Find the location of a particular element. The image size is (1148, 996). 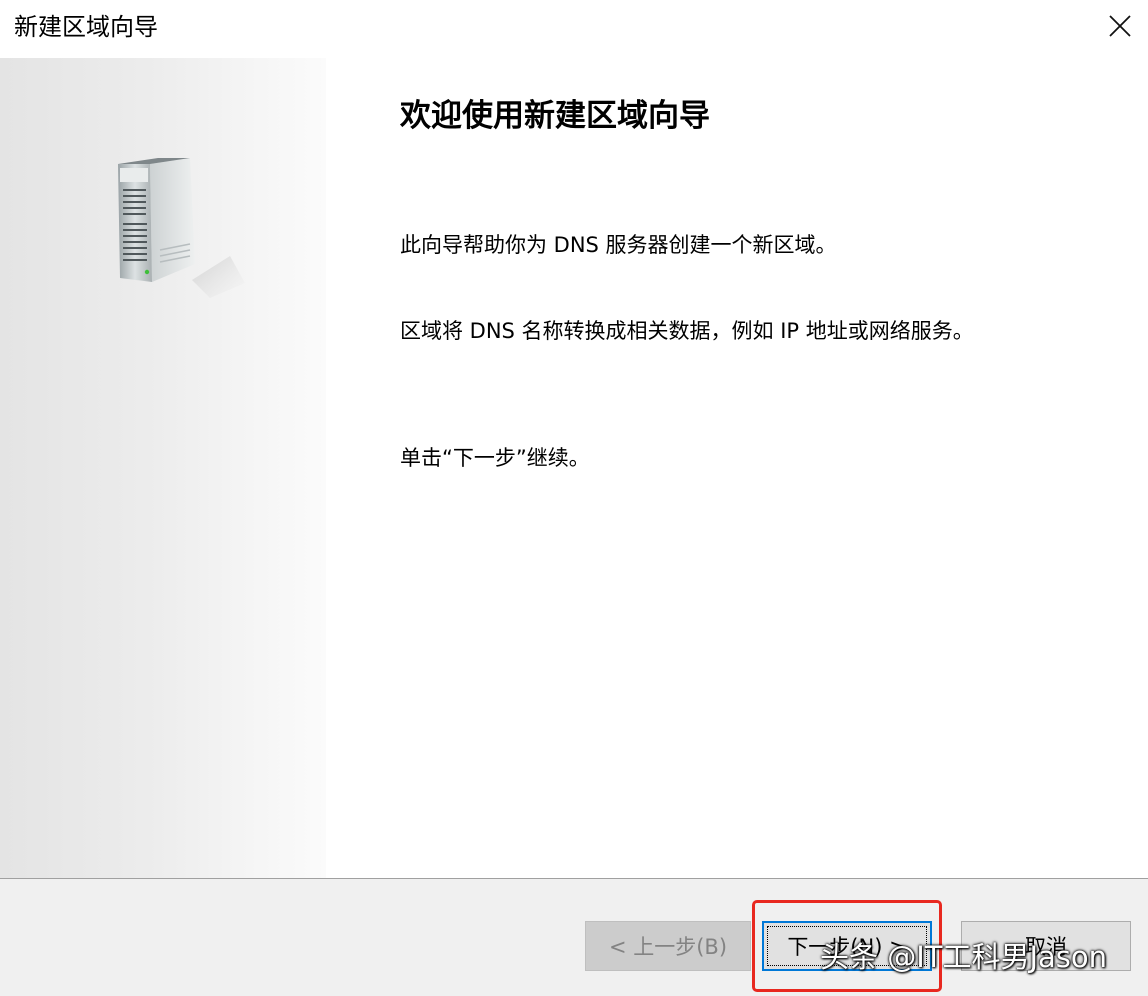

wizard-footer: < 上一步(B) 下一步(N) > 取消 is located at coordinates (574, 937).